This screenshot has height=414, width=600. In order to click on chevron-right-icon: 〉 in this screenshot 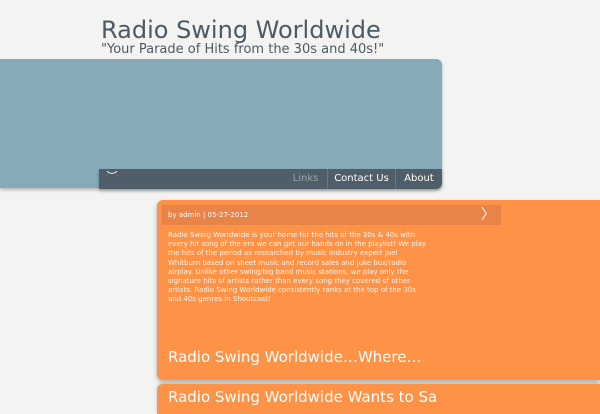, I will do `click(488, 215)`.